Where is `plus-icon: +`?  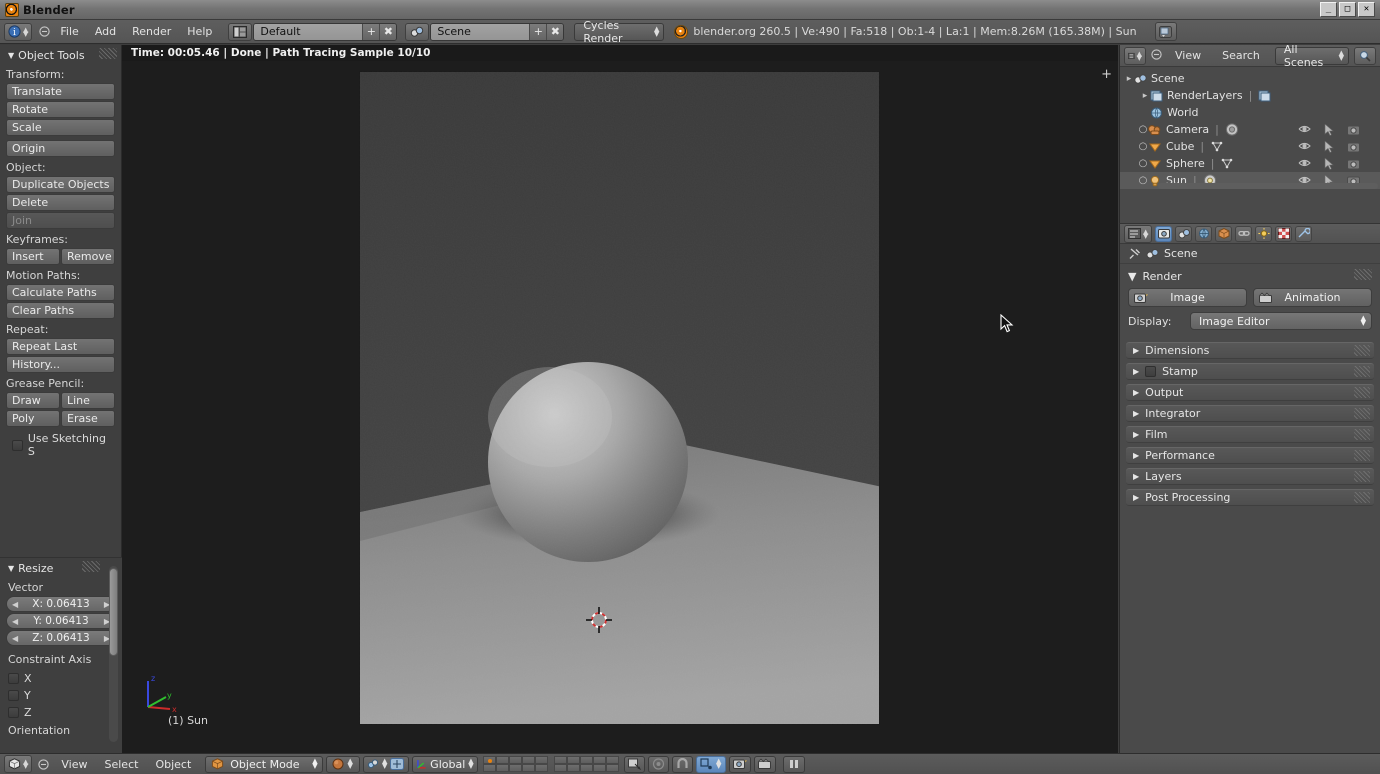 plus-icon: + is located at coordinates (1106, 74).